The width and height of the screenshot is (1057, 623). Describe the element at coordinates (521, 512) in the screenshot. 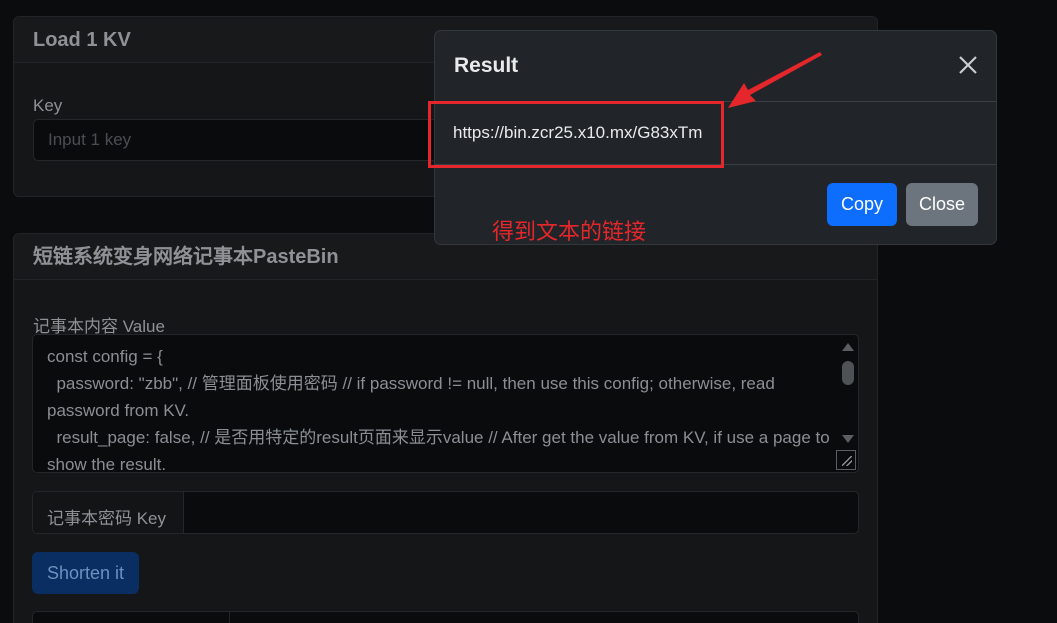

I see `paste-key-input` at that location.